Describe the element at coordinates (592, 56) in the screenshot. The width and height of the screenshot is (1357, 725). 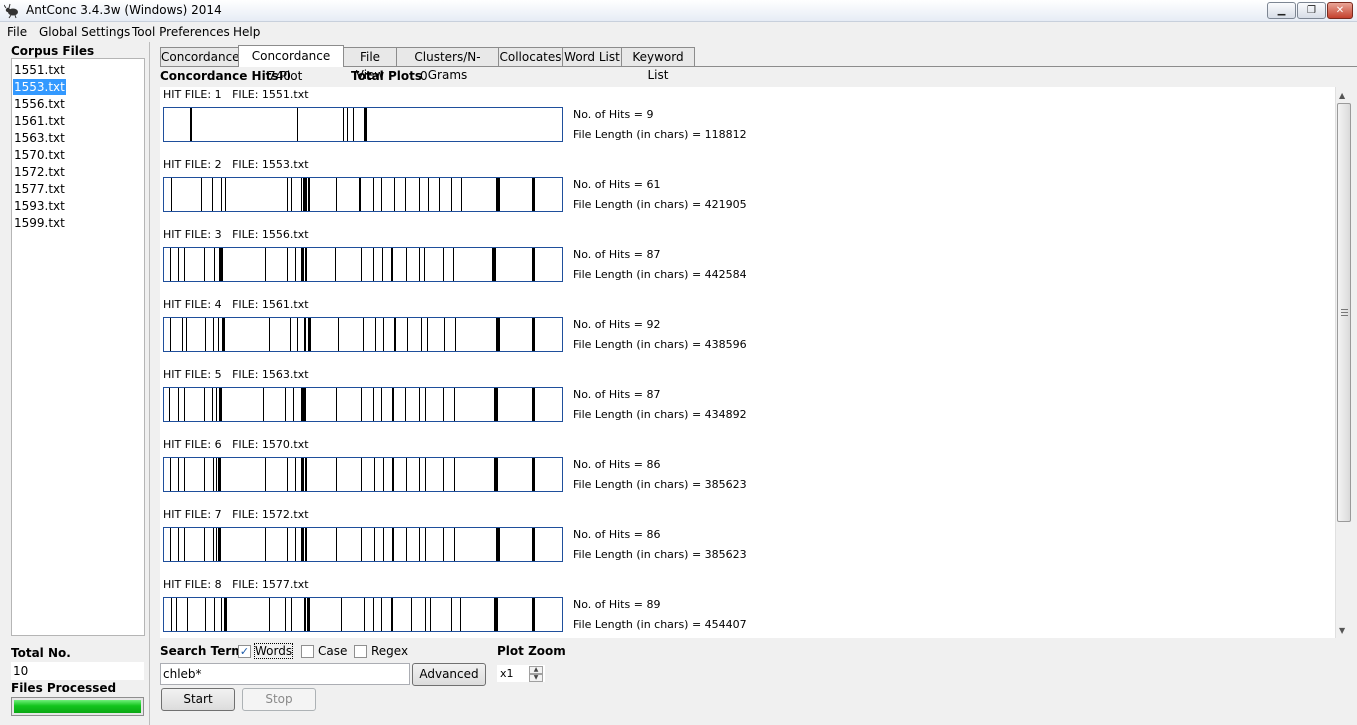
I see `tab-word-list: Word List` at that location.